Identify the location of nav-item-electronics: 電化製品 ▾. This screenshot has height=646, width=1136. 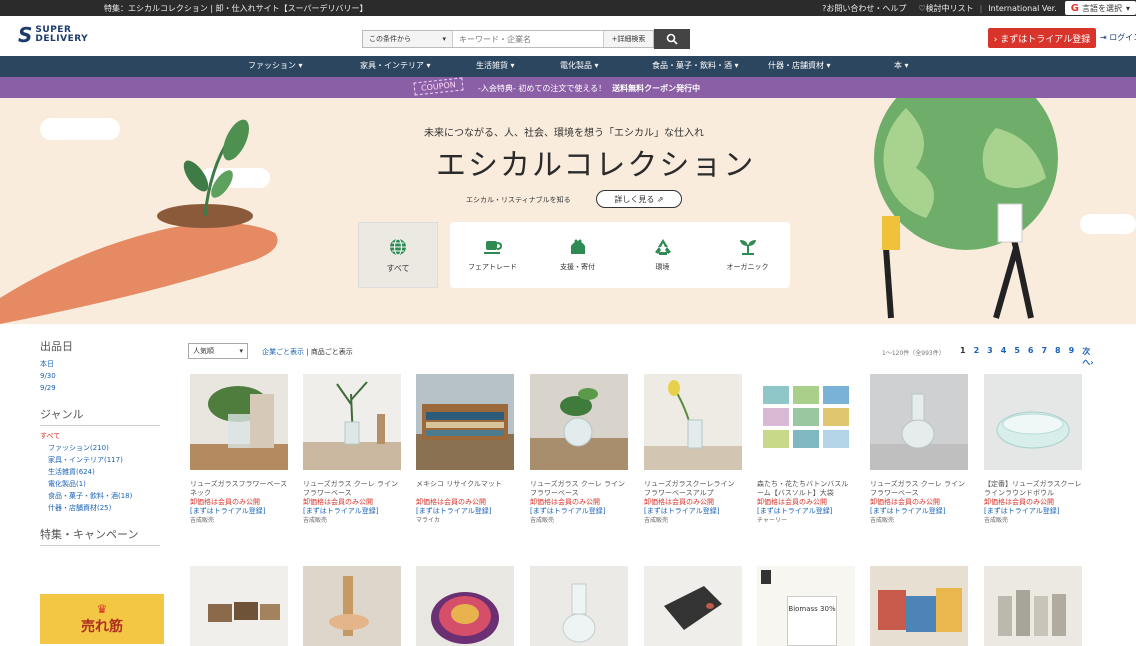
(579, 65).